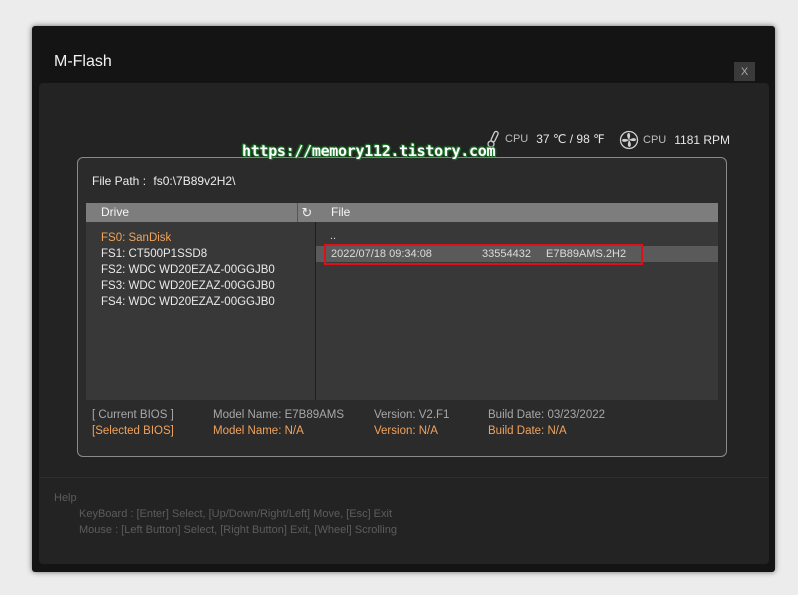  I want to click on file-header-label: File, so click(341, 212).